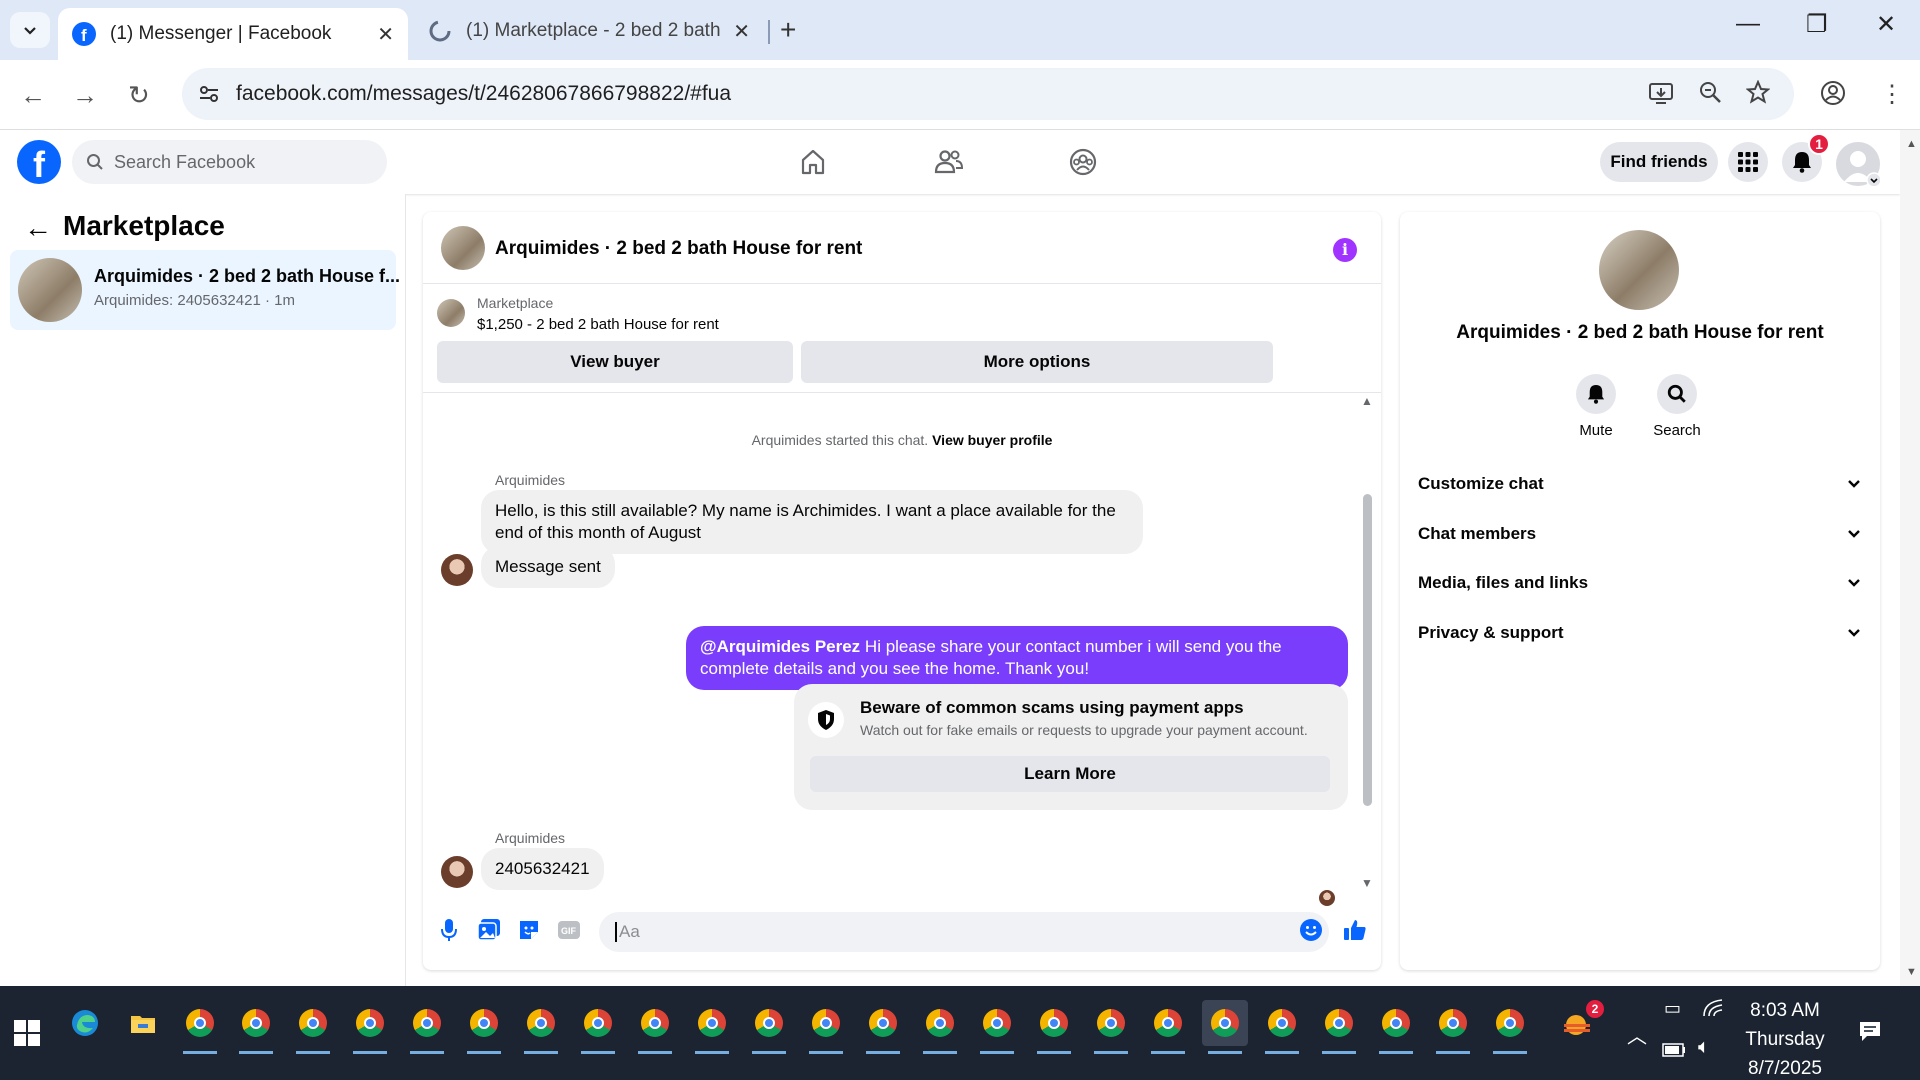  What do you see at coordinates (1785, 1038) in the screenshot?
I see `taskbar-clock: 8:03 AM Thursday 8/7/2025` at bounding box center [1785, 1038].